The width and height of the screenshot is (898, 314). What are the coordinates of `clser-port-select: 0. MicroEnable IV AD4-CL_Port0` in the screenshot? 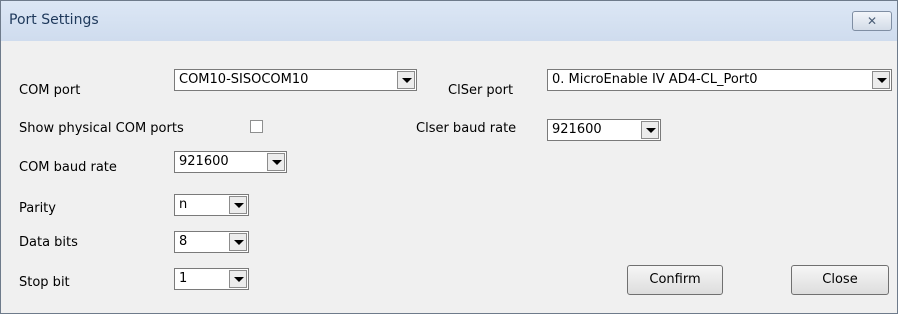 It's located at (719, 80).